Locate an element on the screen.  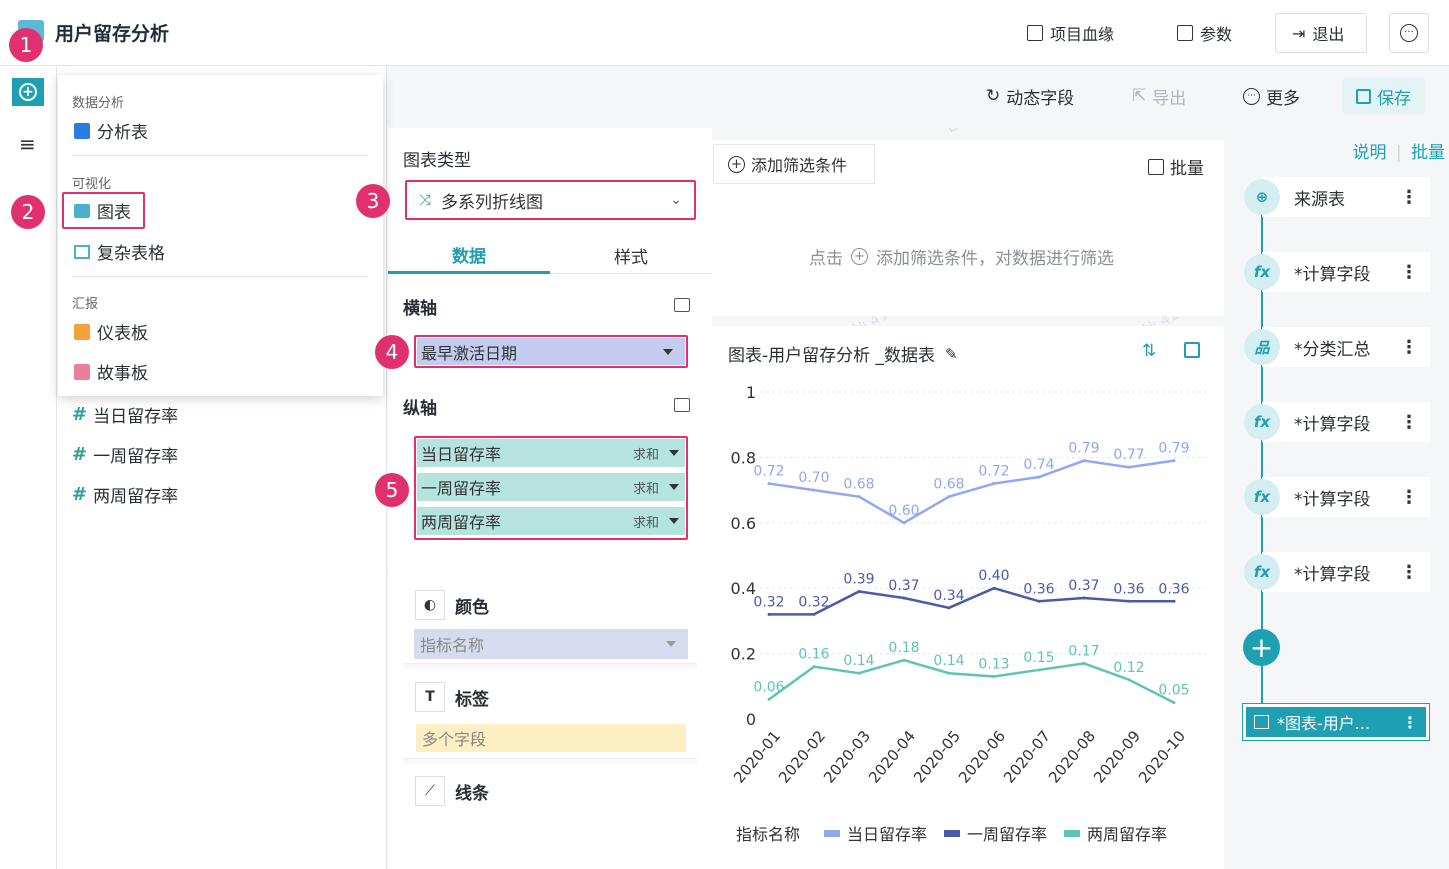
batch-button: 批量 is located at coordinates (1176, 166).